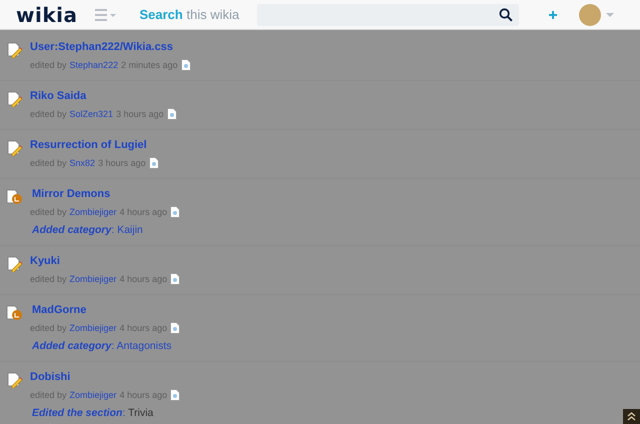  Describe the element at coordinates (47, 14) in the screenshot. I see `wiki-logo: wikia` at that location.